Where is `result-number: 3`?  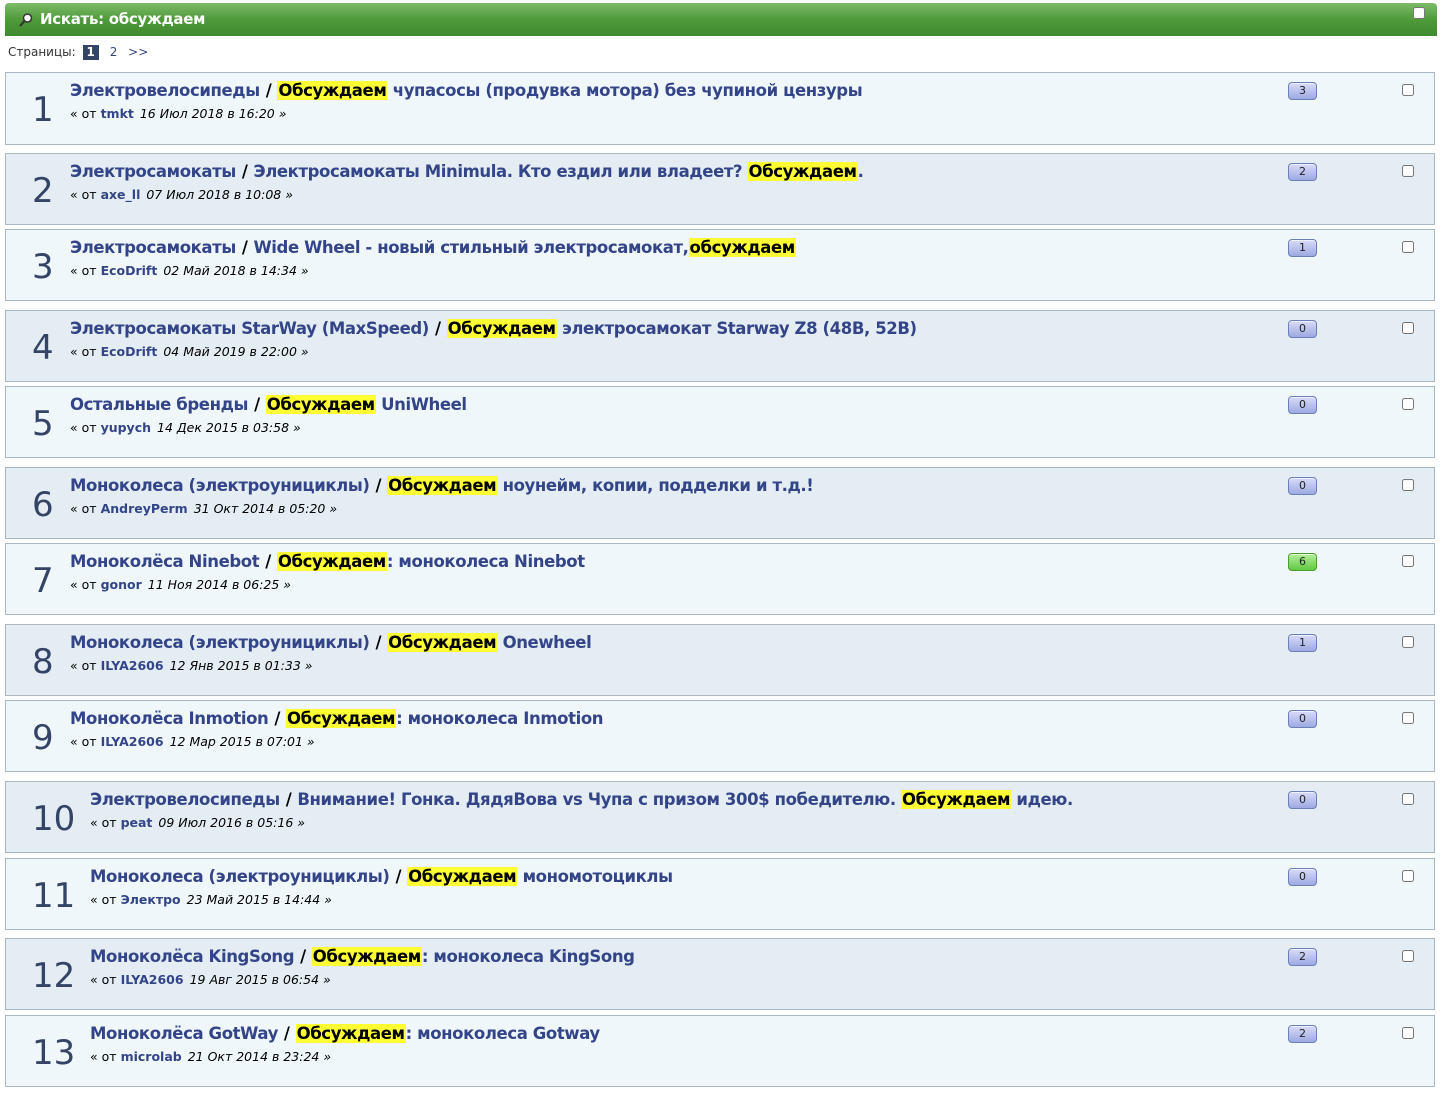
result-number: 3 is located at coordinates (43, 267).